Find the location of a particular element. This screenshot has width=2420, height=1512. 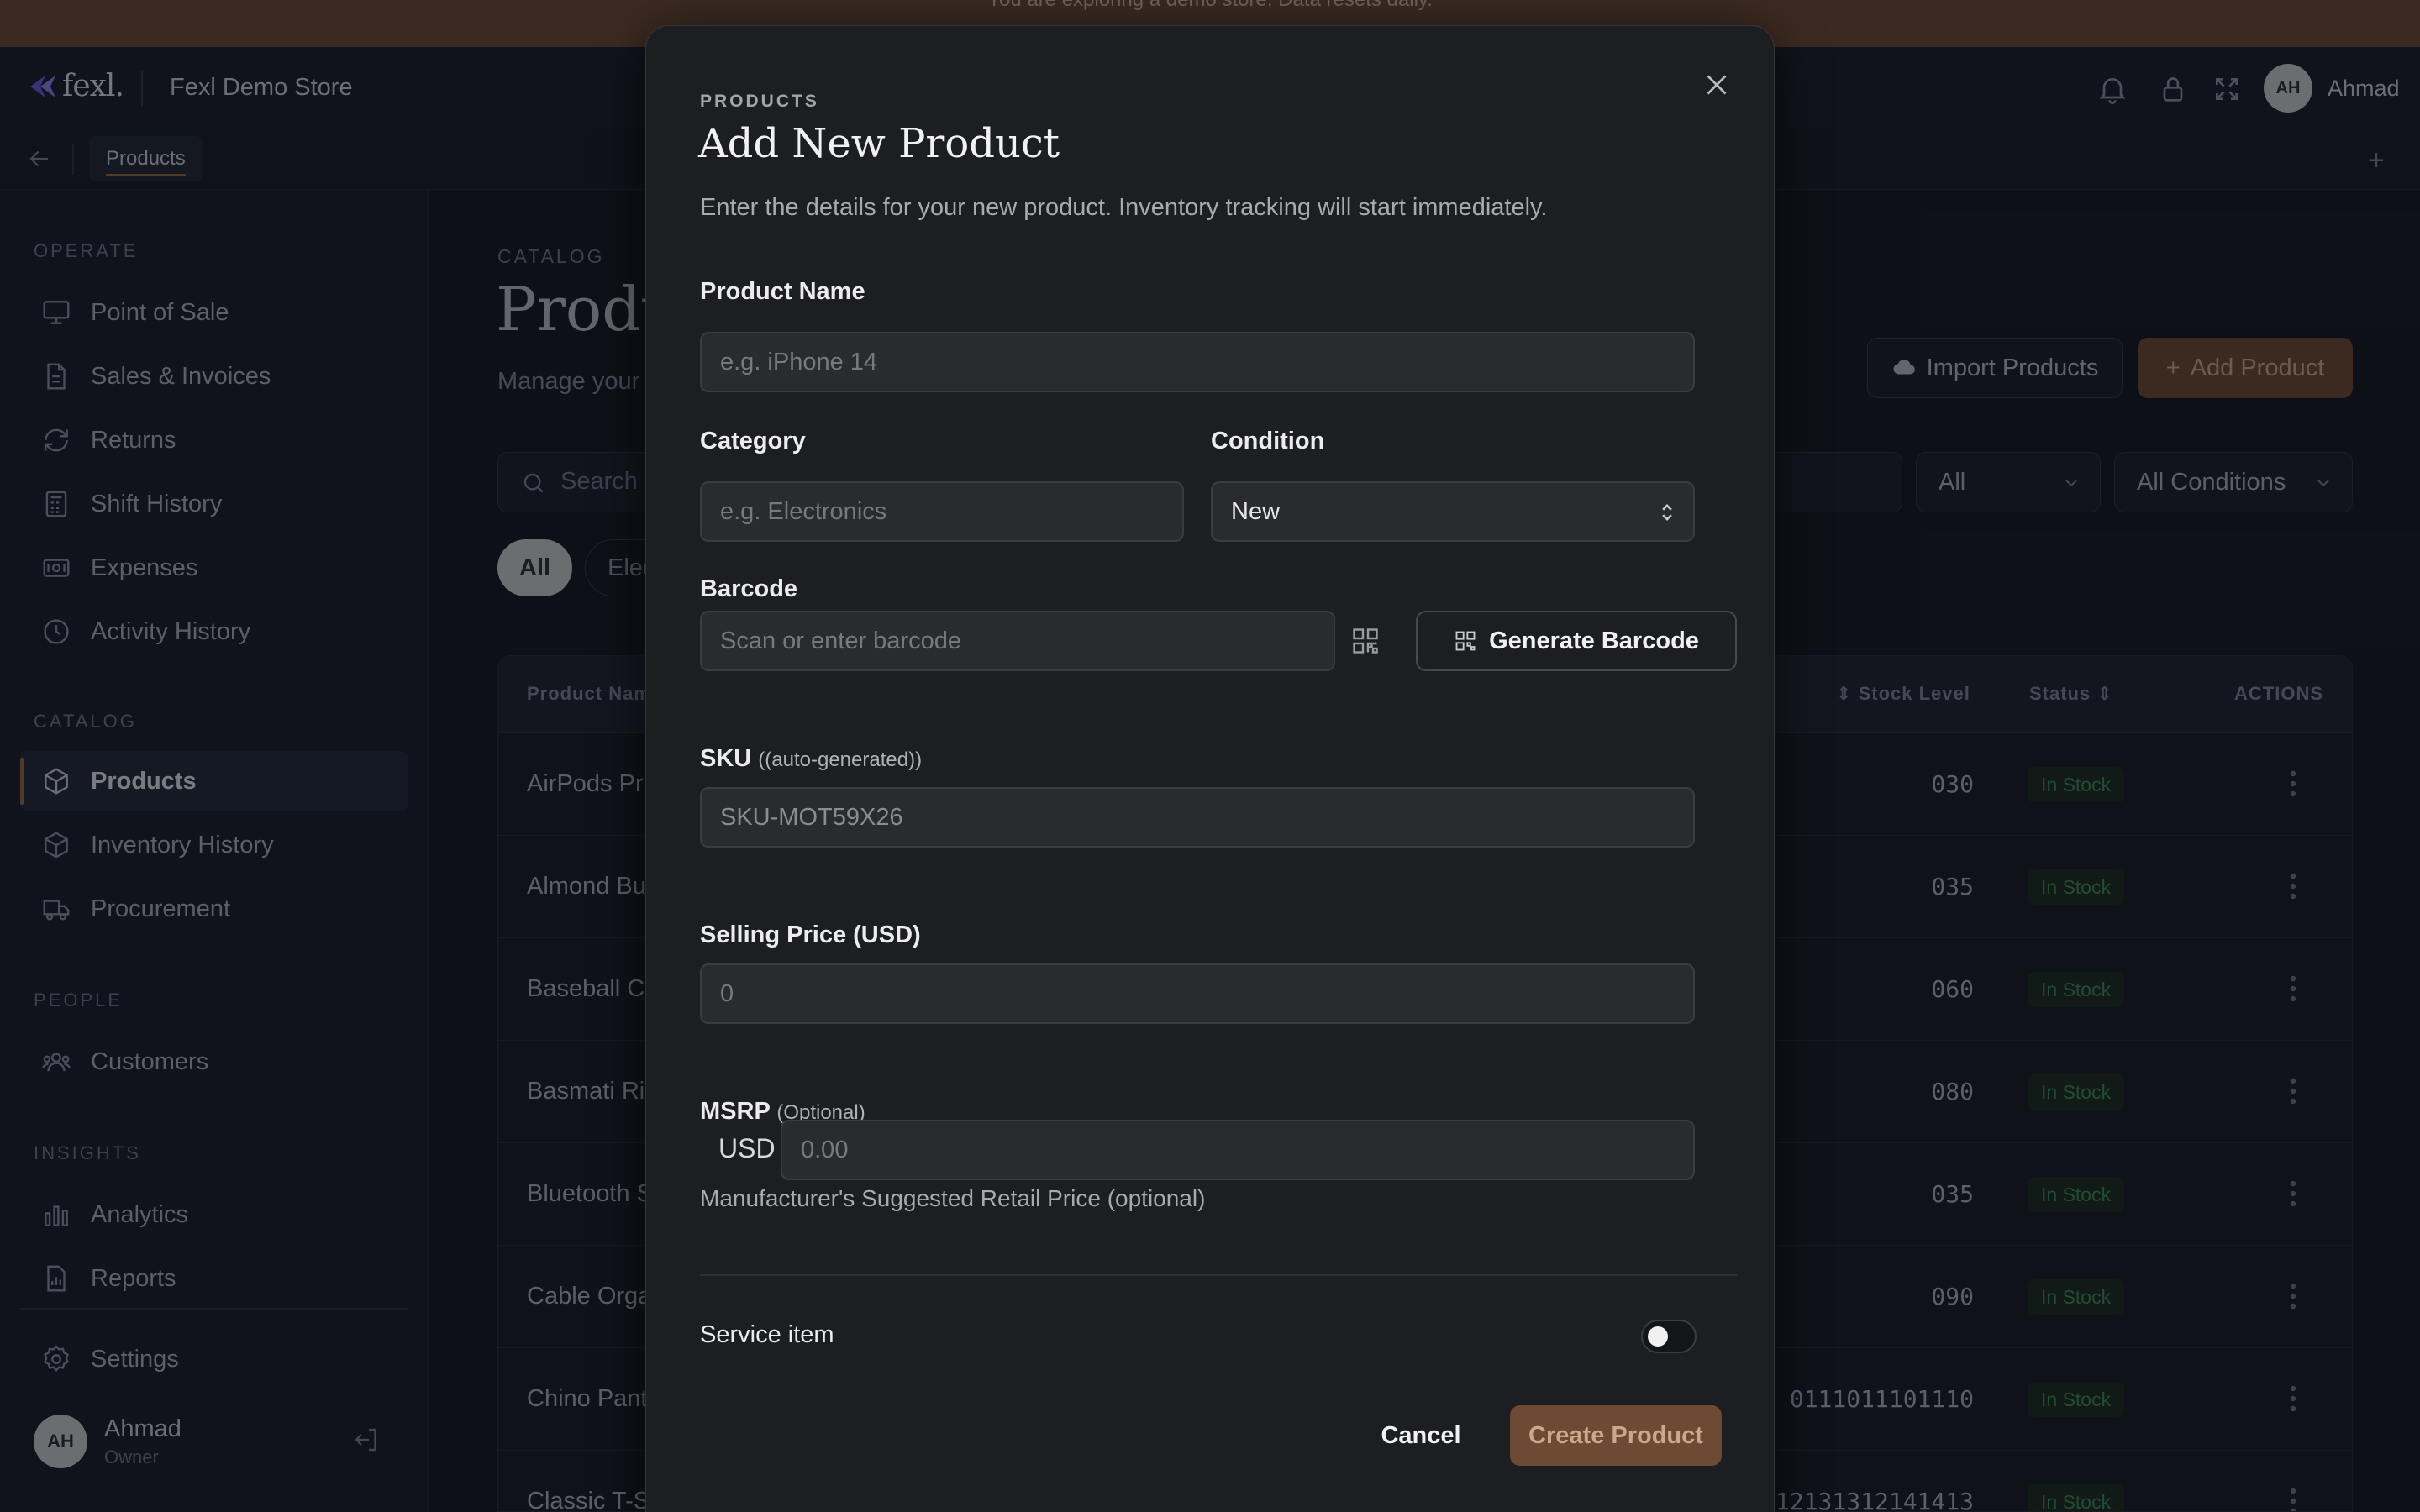

selling-price-input: 0 is located at coordinates (1197, 993).